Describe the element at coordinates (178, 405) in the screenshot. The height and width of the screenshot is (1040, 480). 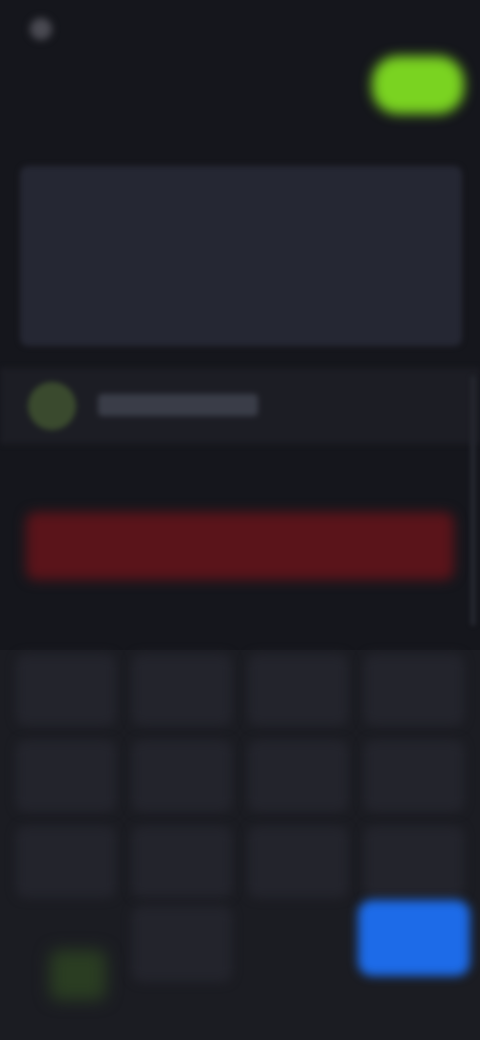
I see `account-label` at that location.